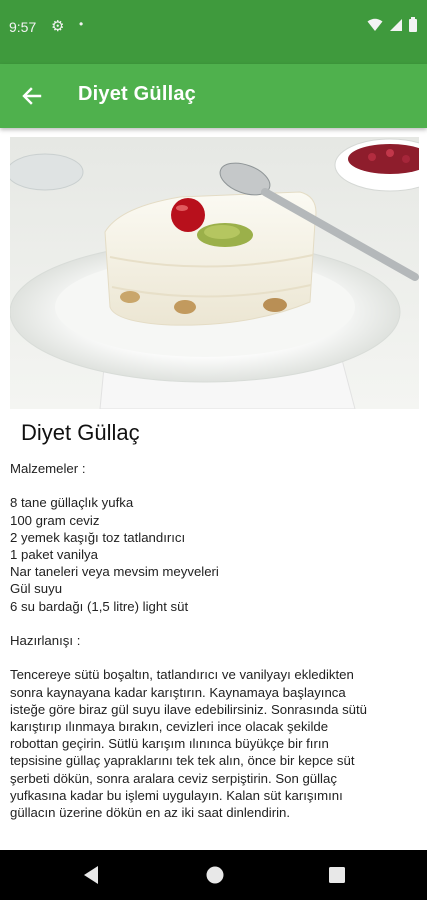 This screenshot has height=900, width=427. Describe the element at coordinates (413, 24) in the screenshot. I see `battery-icon` at that location.